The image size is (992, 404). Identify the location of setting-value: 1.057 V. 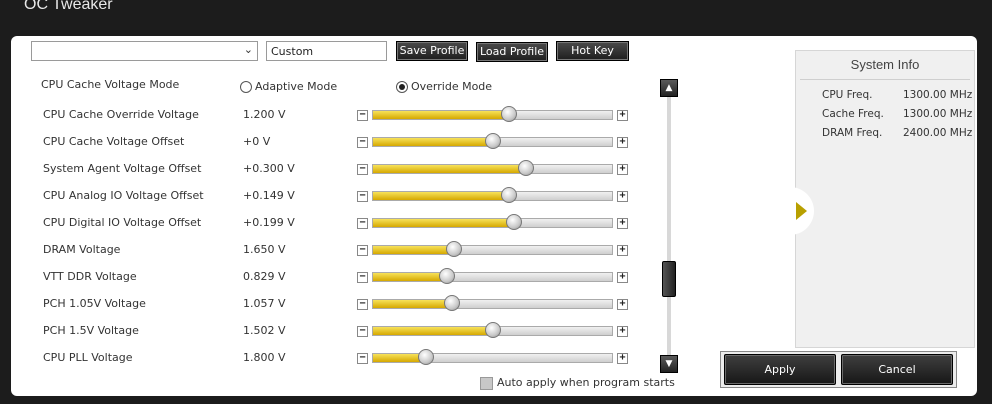
(264, 303).